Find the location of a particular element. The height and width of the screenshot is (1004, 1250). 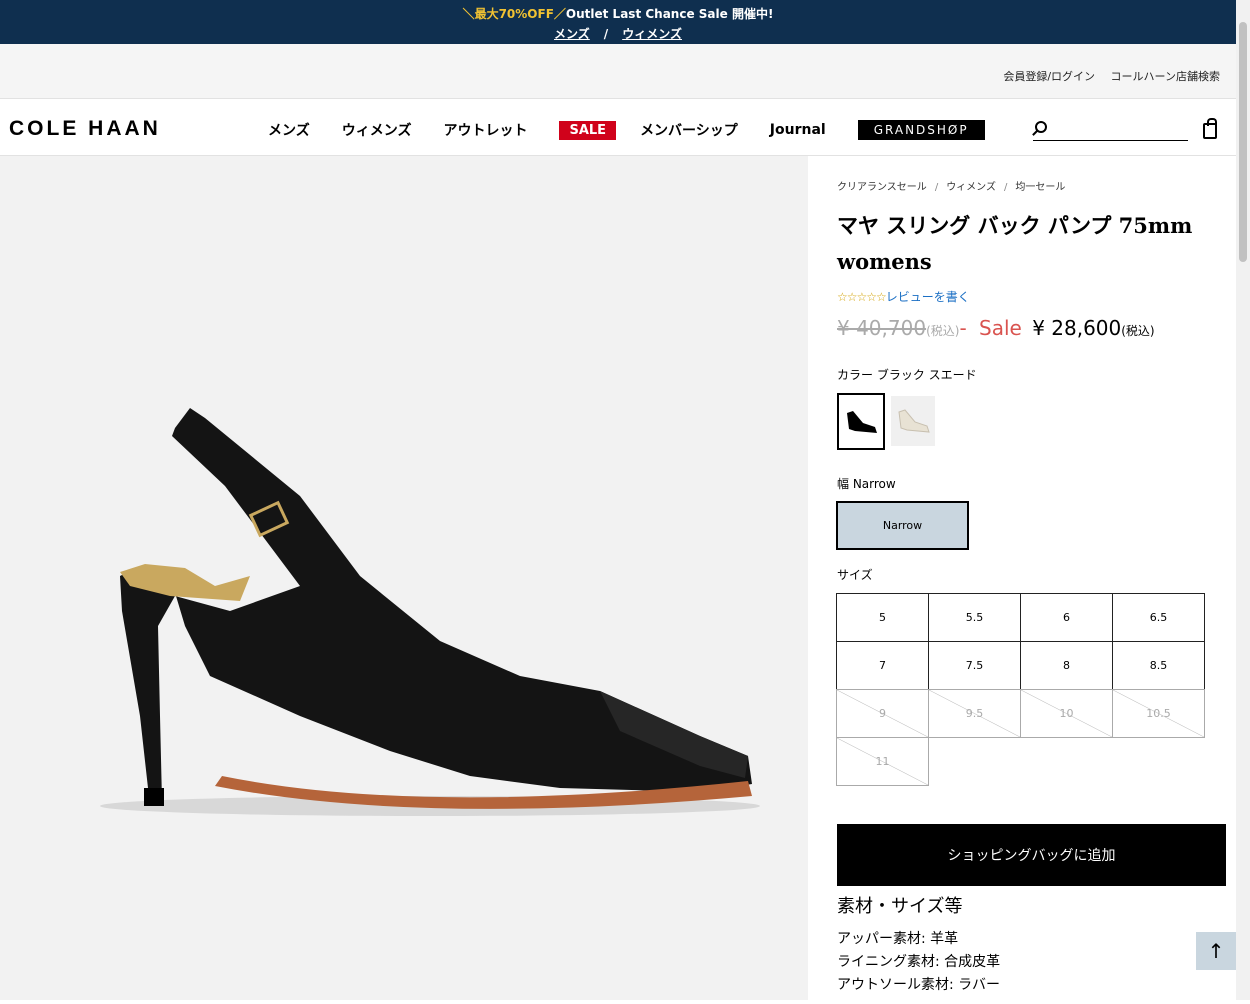

back-to-top-button: ↑ is located at coordinates (1216, 951).